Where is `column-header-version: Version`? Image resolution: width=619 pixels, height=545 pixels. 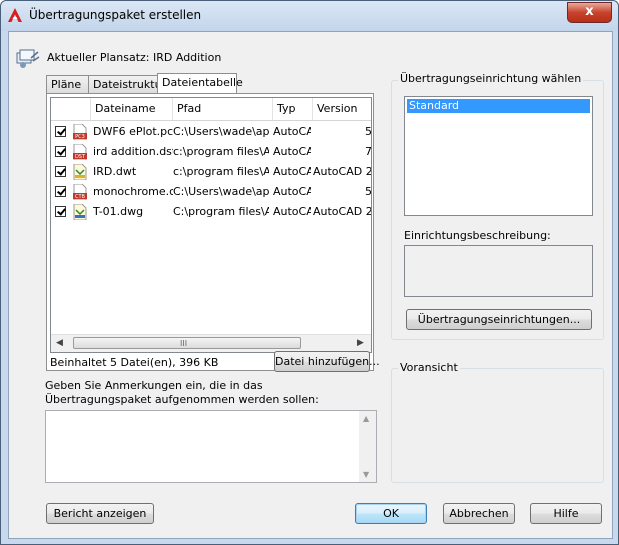
column-header-version: Version is located at coordinates (342, 109).